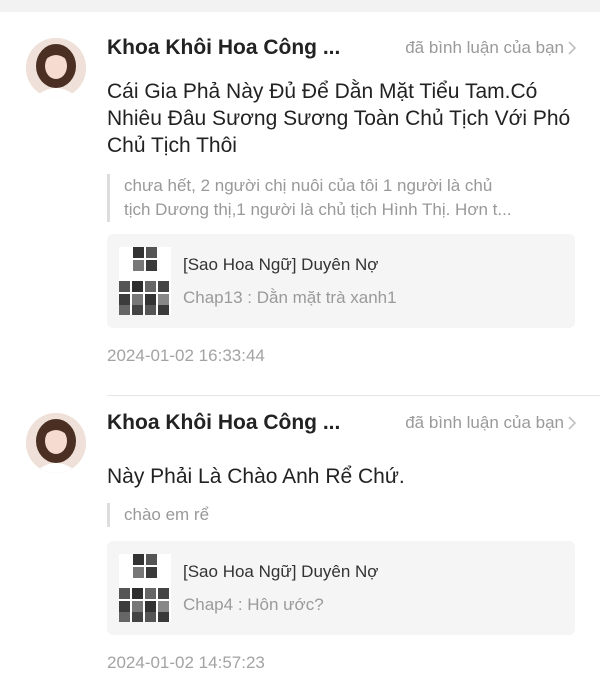 The image size is (600, 695). I want to click on divider, so click(353, 395).